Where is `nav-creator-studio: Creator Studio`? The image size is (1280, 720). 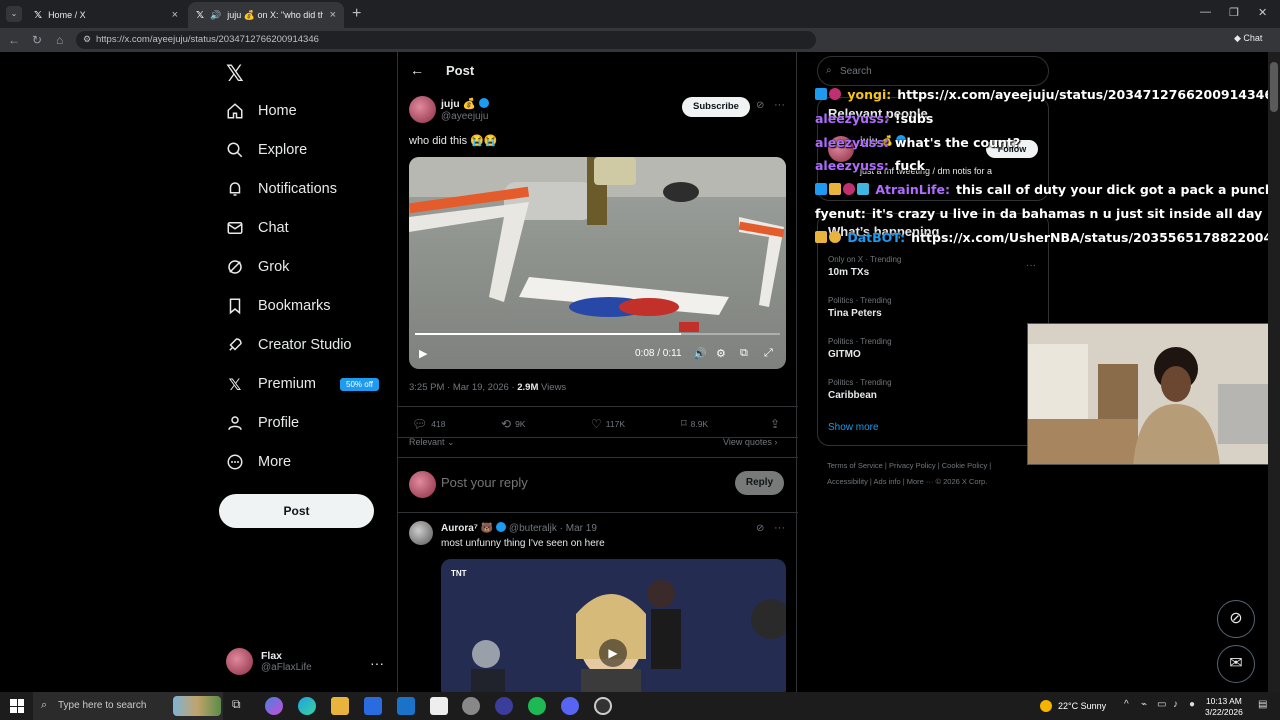 nav-creator-studio: Creator Studio is located at coordinates (289, 345).